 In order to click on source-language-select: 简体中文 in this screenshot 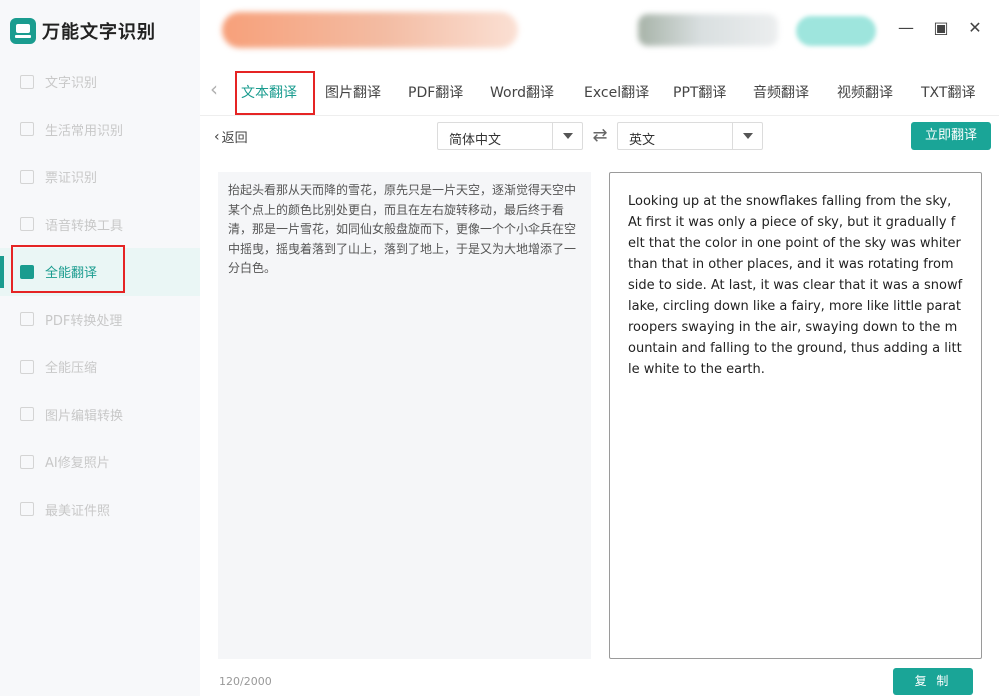, I will do `click(510, 136)`.